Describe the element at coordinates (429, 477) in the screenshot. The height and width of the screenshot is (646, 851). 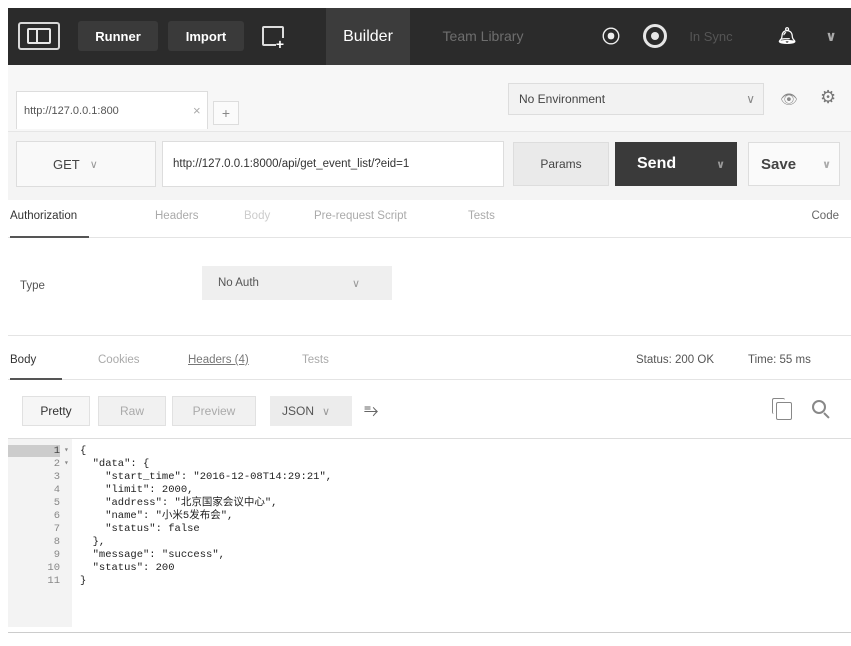
I see `code-line: 3 "start_time": "2016-12-08T14:29:21",` at that location.